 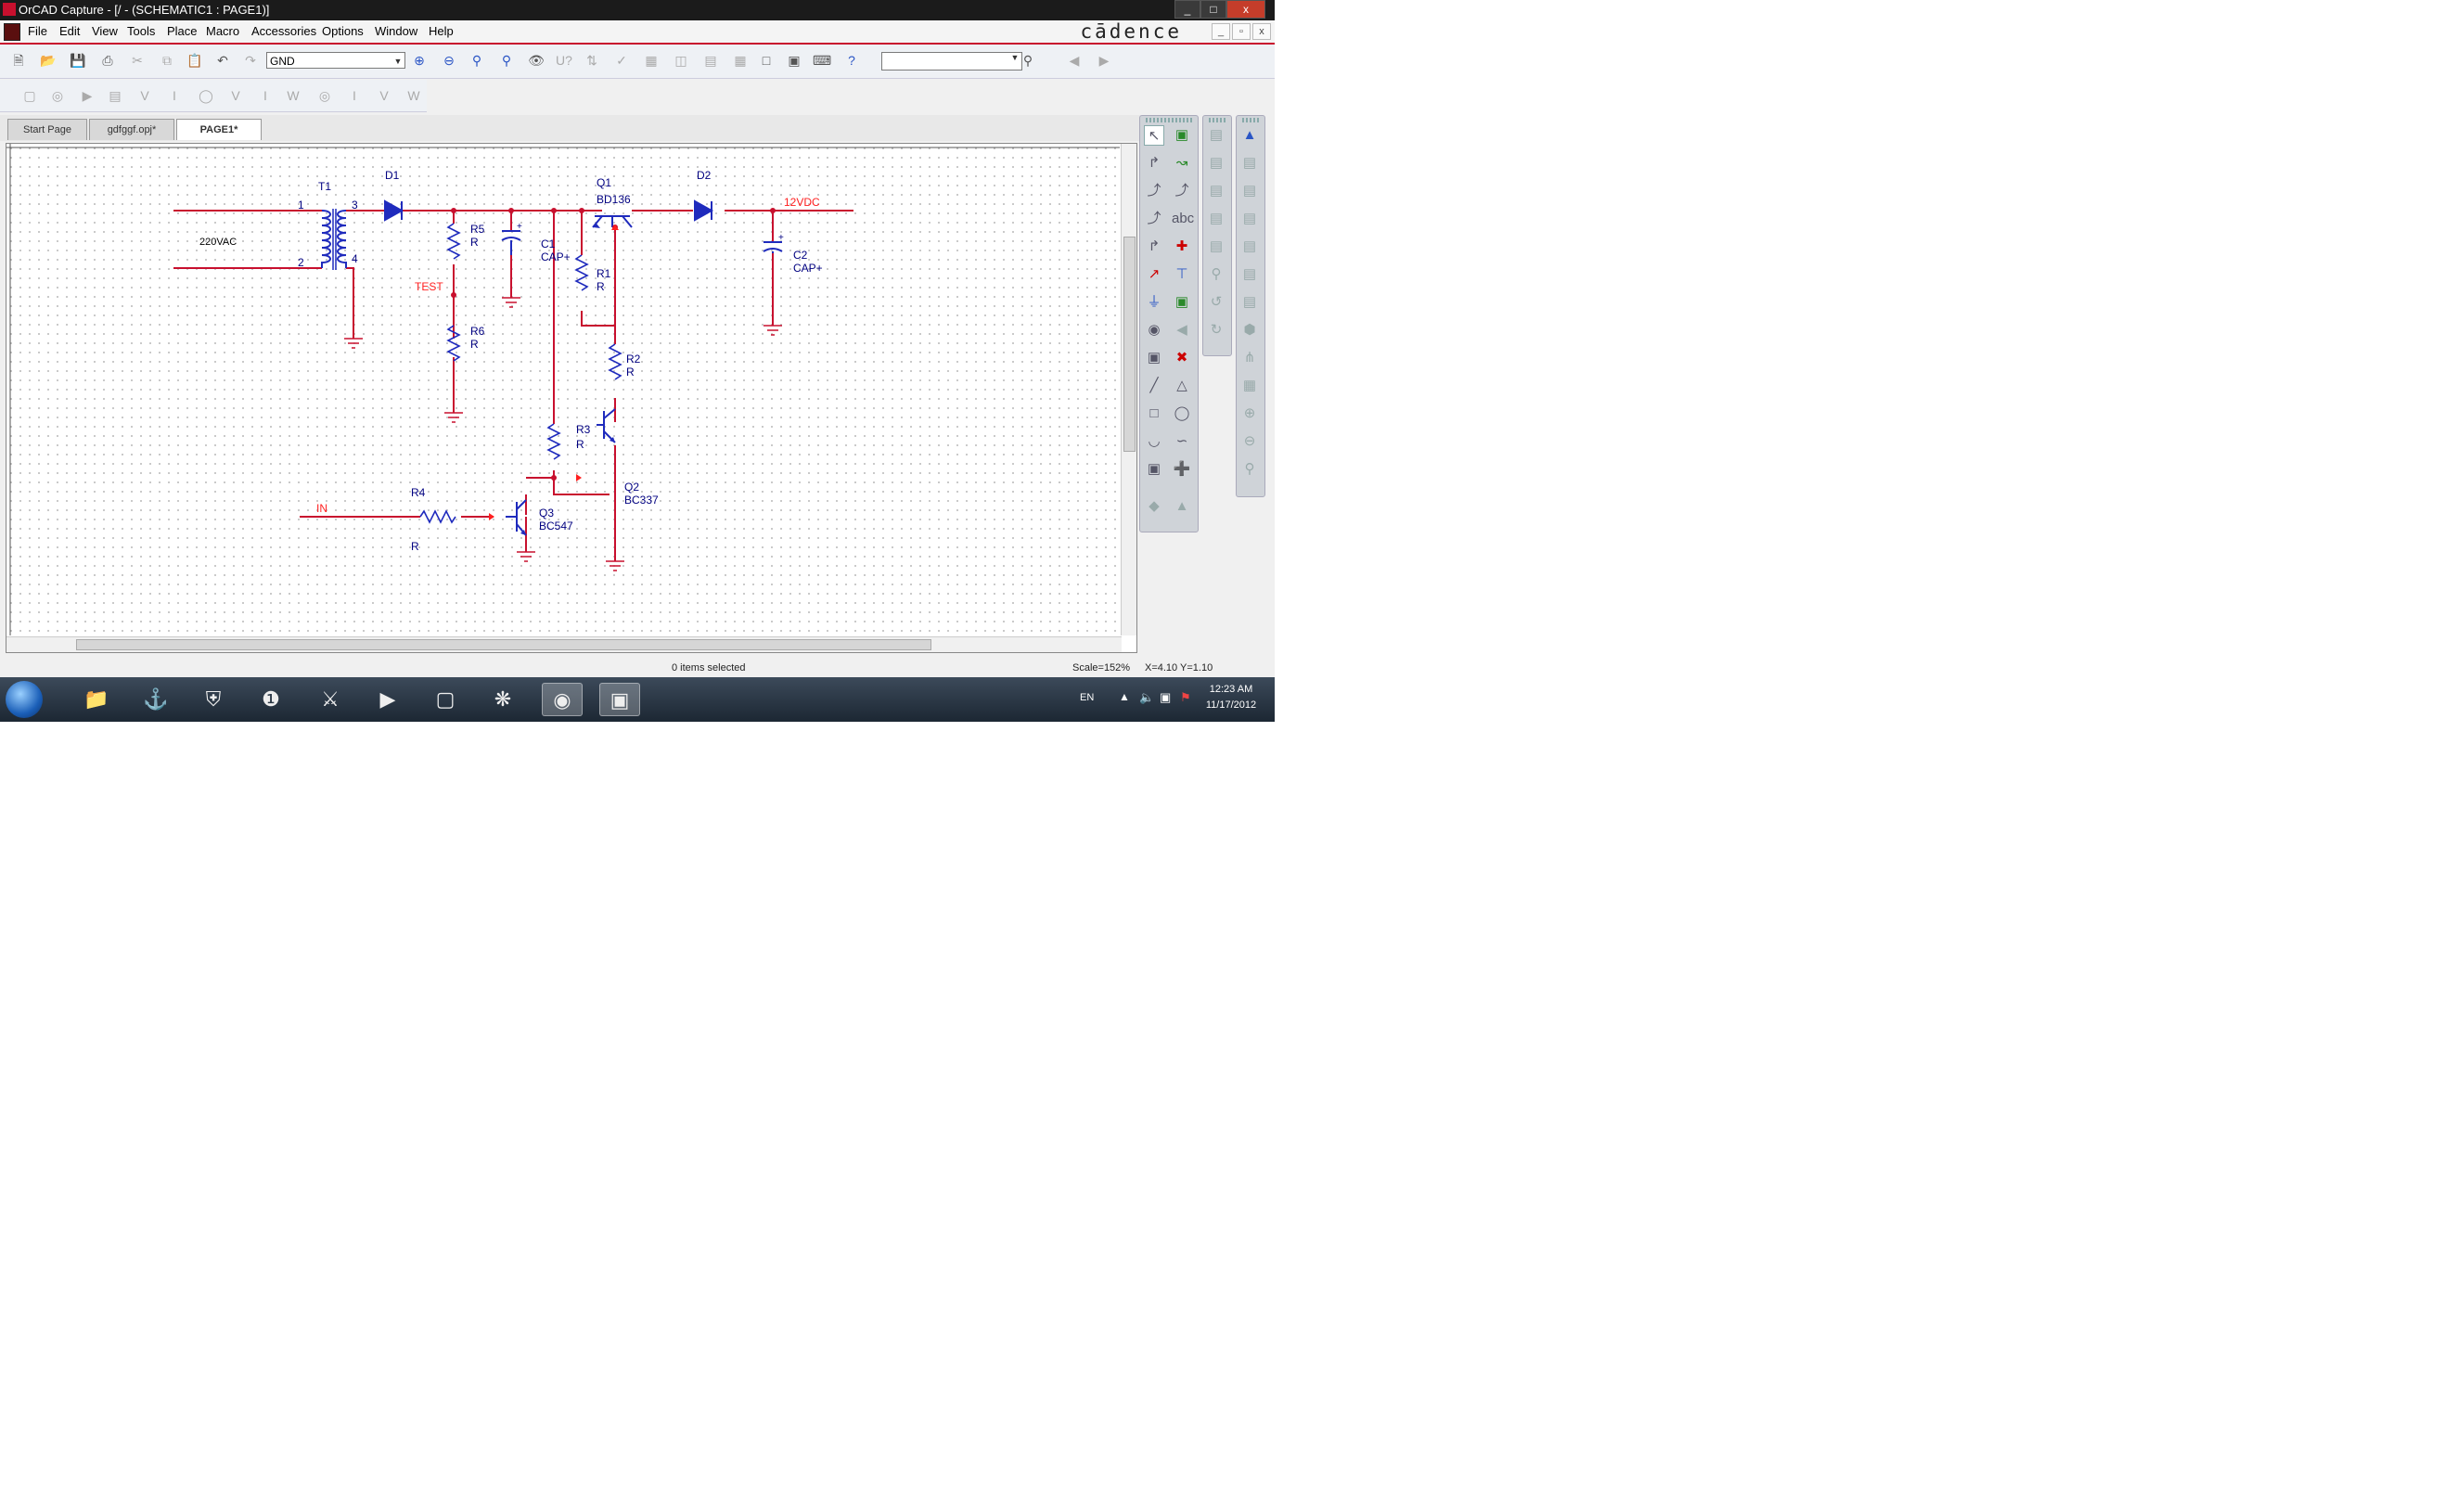 I want to click on d1-refdes: D1, so click(x=392, y=175).